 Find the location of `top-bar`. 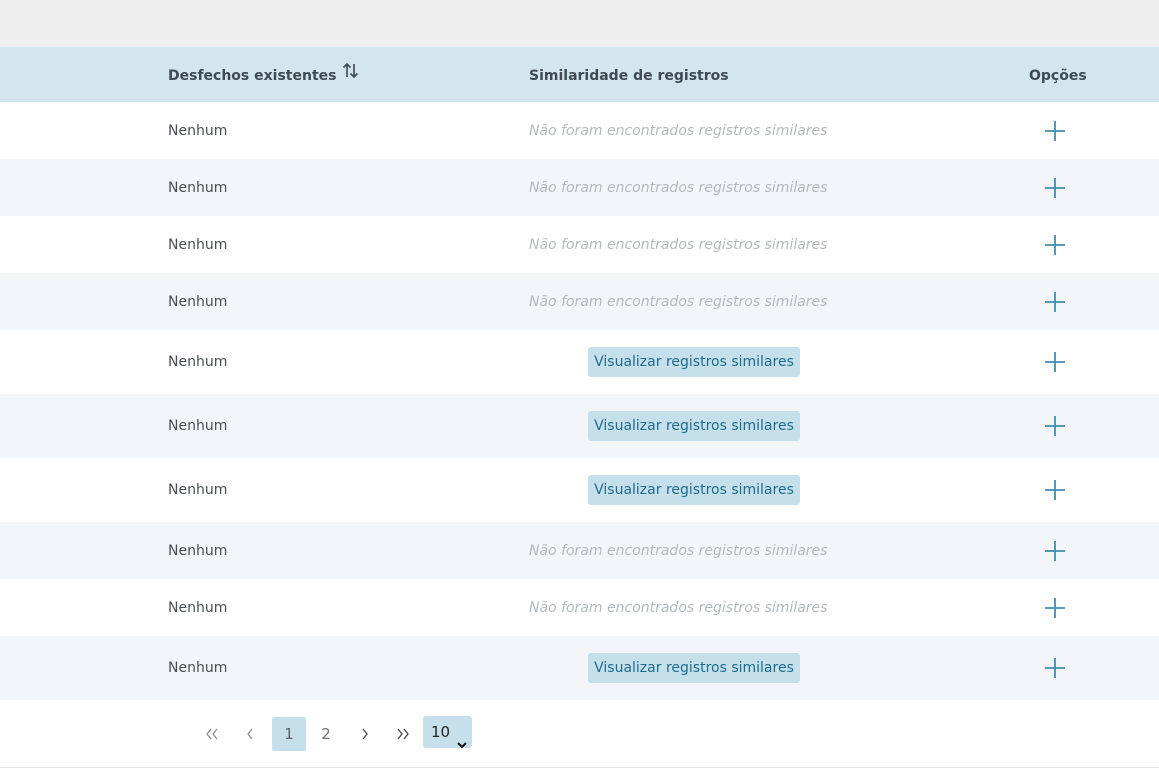

top-bar is located at coordinates (579, 23).